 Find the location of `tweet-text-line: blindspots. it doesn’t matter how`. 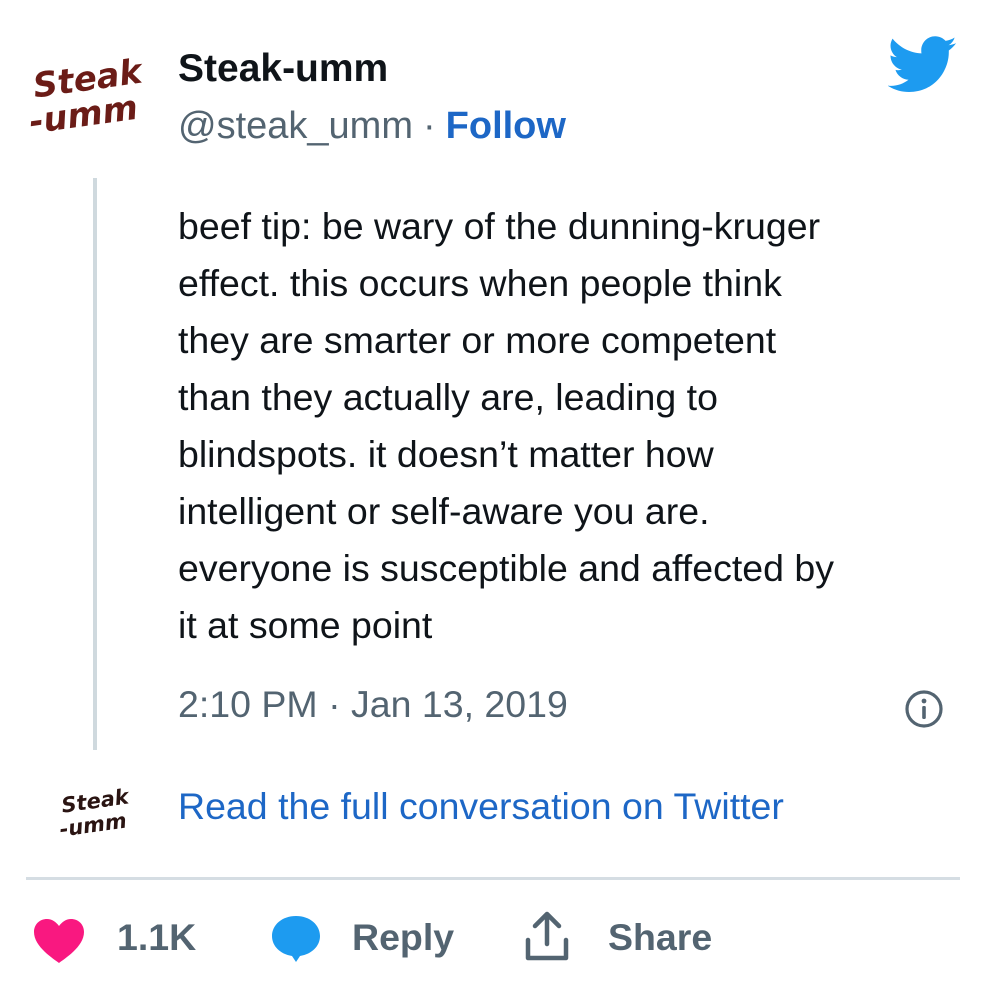

tweet-text-line: blindspots. it doesn’t matter how is located at coordinates (446, 454).